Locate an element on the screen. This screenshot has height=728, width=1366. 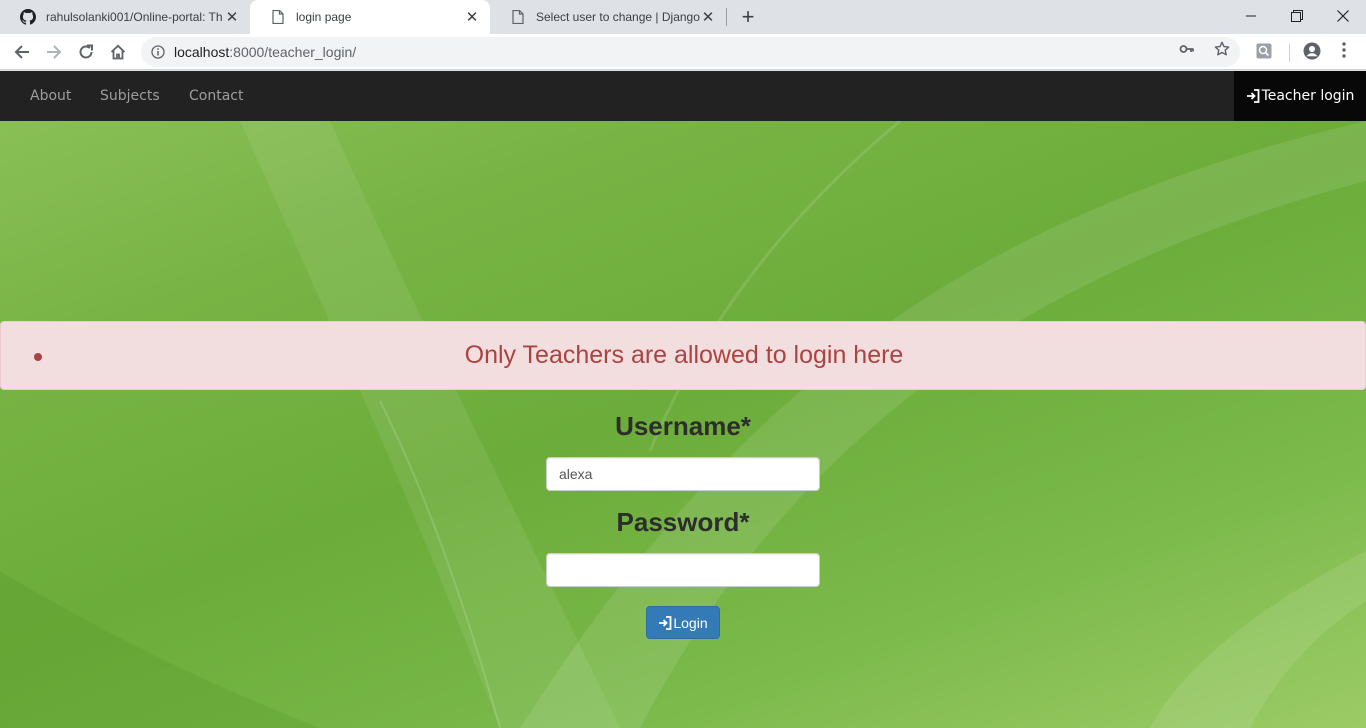
tab-django-admin: Select user to change | Django si ✕ is located at coordinates (608, 17).